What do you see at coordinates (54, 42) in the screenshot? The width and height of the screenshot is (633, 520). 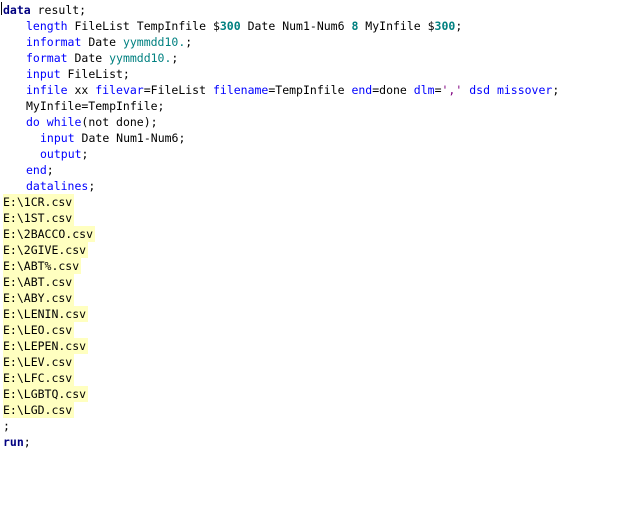 I see `keyword-informat: informat` at bounding box center [54, 42].